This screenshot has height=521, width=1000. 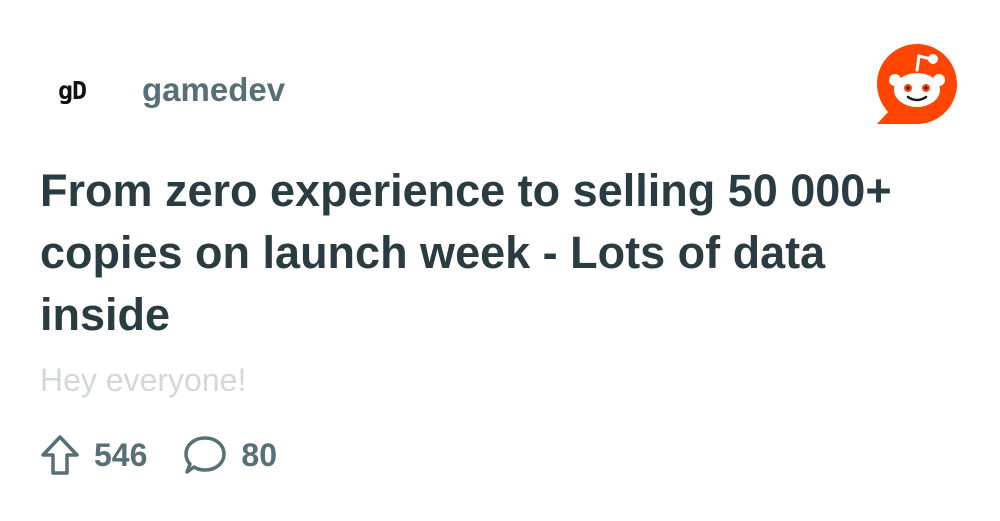 What do you see at coordinates (917, 84) in the screenshot?
I see `reddit-snoo-icon` at bounding box center [917, 84].